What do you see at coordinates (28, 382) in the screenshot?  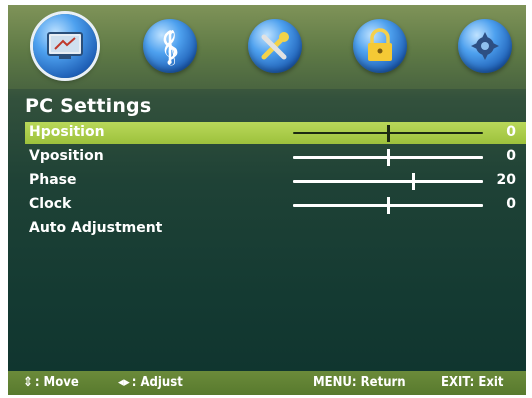 I see `up-down-arrow-icon: ⇕` at bounding box center [28, 382].